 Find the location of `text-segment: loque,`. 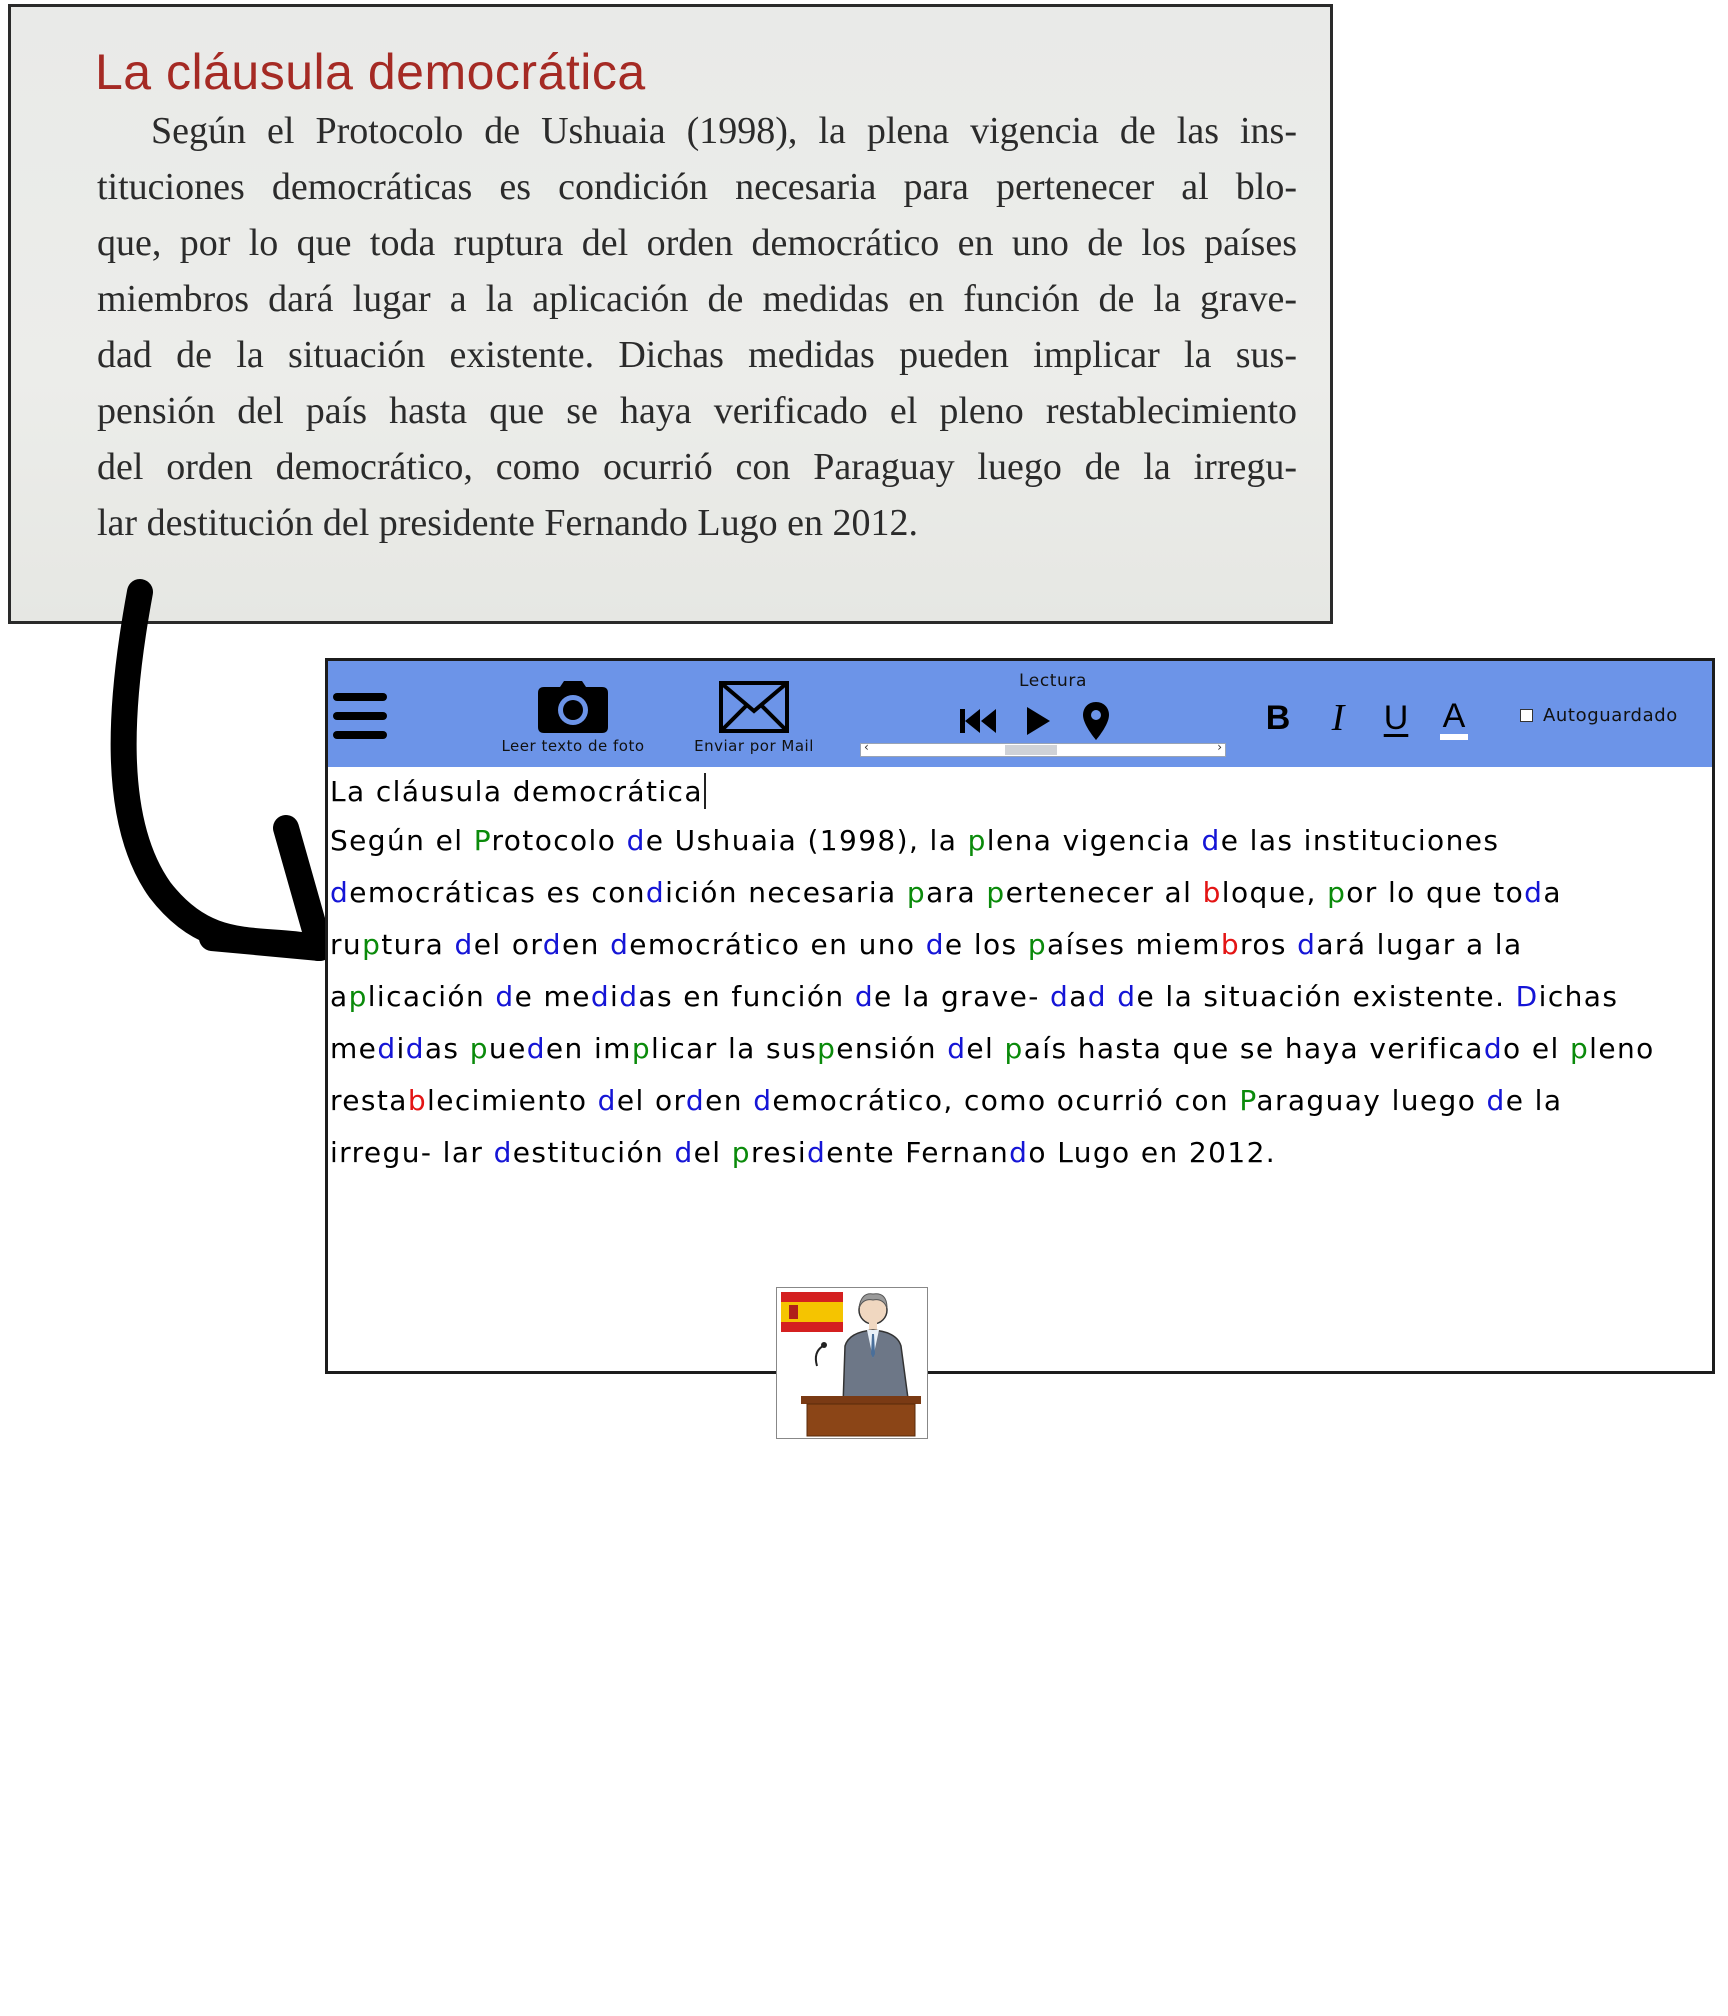

text-segment: loque, is located at coordinates (1274, 892).